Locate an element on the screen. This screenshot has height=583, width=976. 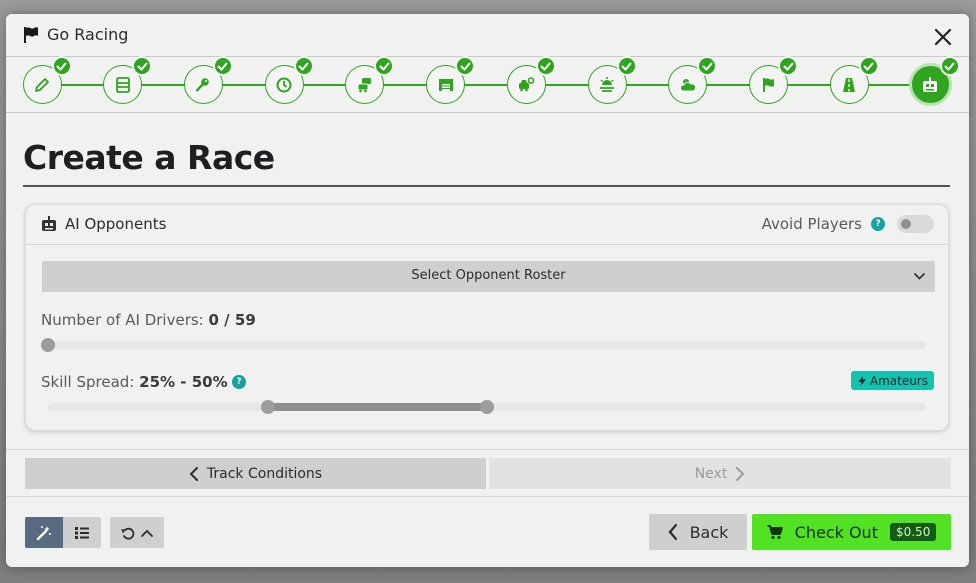
ai-drivers-label: Number of AI Drivers: 0 / 59 is located at coordinates (148, 320).